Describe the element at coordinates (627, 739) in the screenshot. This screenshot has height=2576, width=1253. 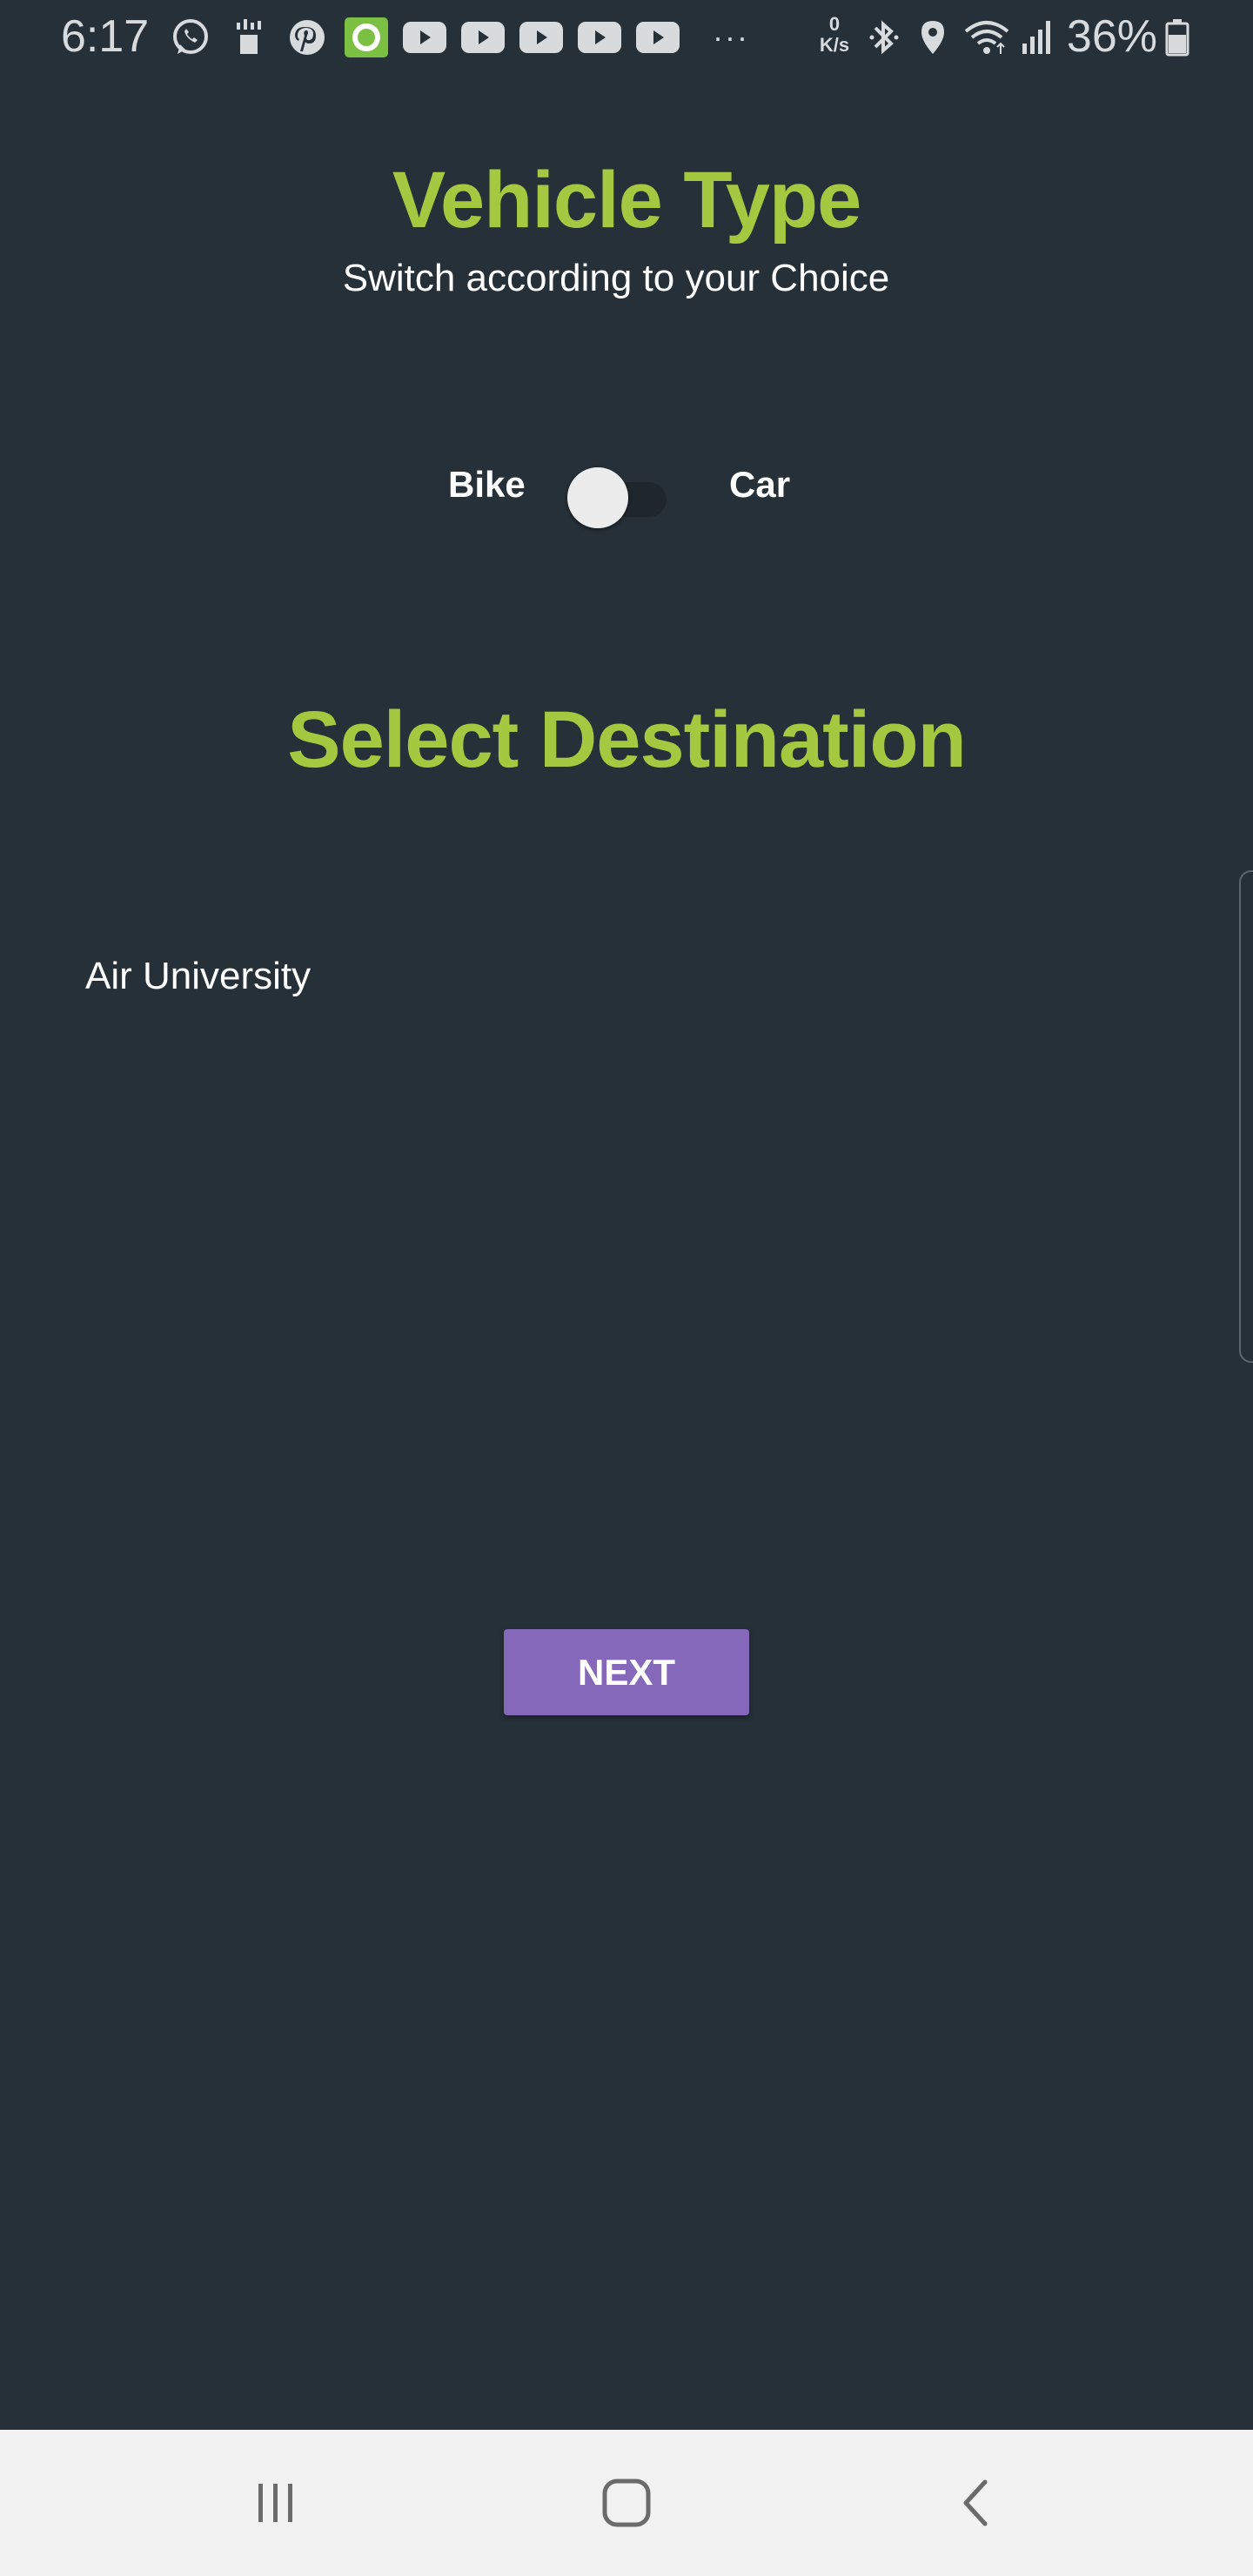
I see `select-destination-title: Select Destination` at that location.